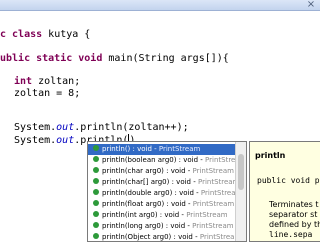  I want to click on editor-tab-strip: ×, so click(160, 5).